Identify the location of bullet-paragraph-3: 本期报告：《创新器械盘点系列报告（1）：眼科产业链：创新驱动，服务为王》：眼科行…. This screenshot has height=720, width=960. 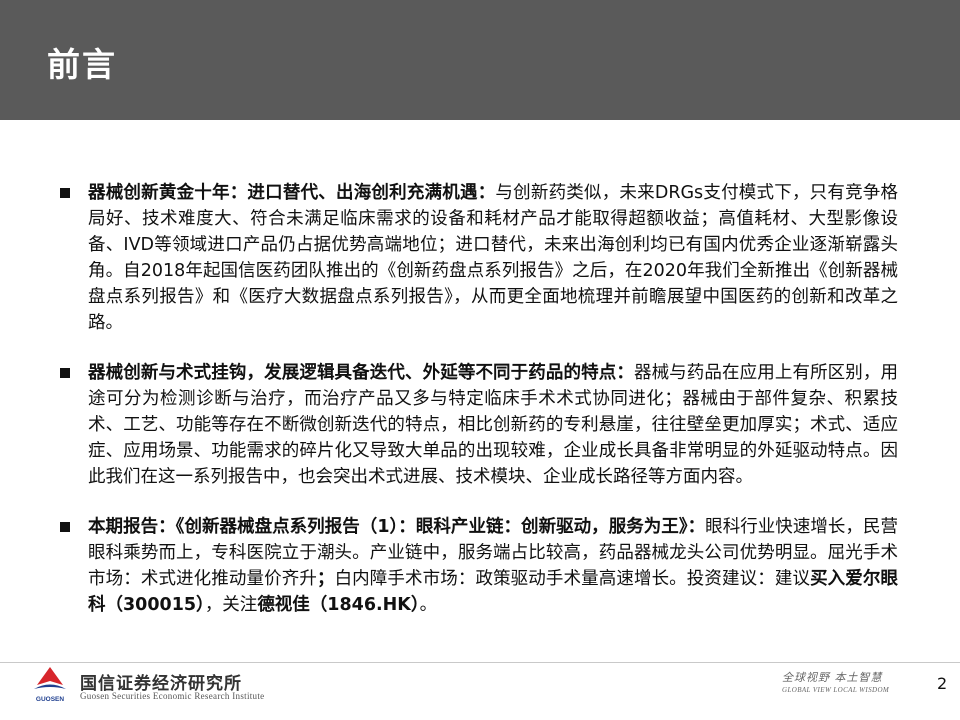
(478, 566).